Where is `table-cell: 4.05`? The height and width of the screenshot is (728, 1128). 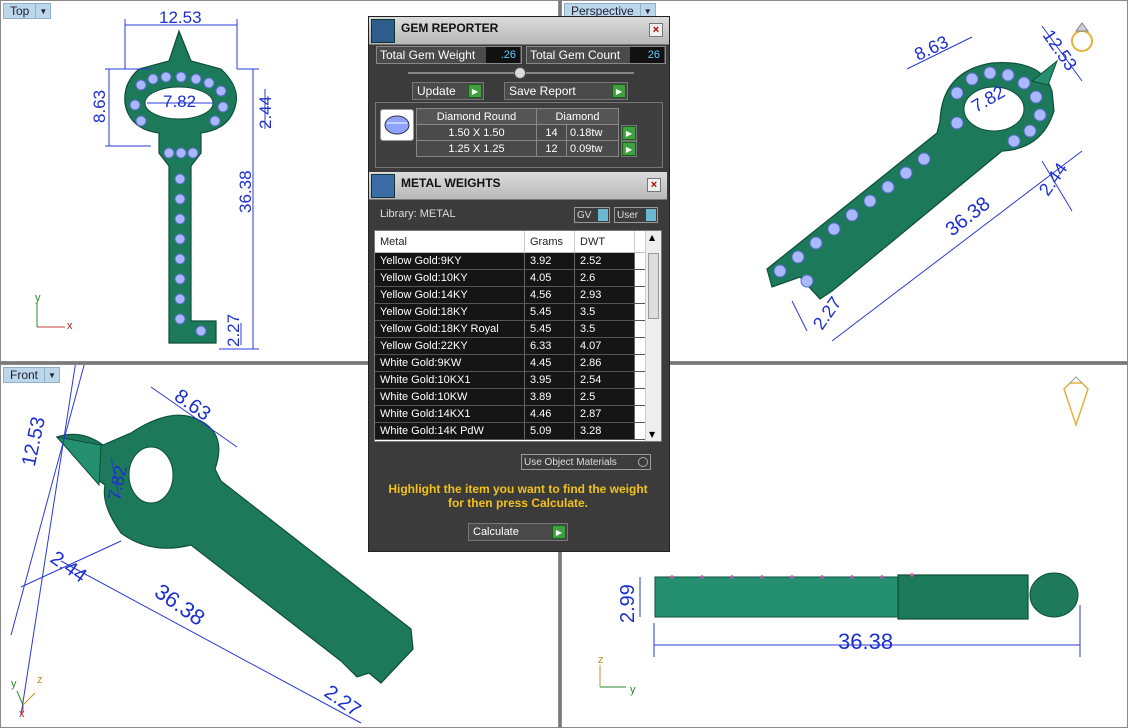
table-cell: 4.05 is located at coordinates (550, 278).